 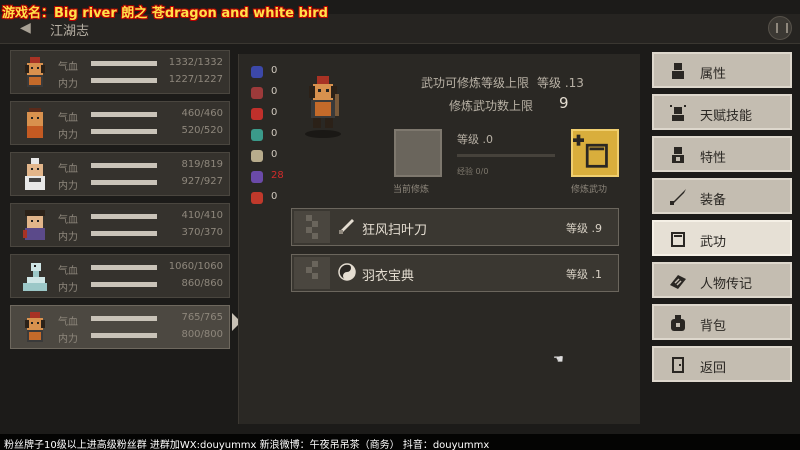 What do you see at coordinates (257, 72) in the screenshot?
I see `blue-skull-icon` at bounding box center [257, 72].